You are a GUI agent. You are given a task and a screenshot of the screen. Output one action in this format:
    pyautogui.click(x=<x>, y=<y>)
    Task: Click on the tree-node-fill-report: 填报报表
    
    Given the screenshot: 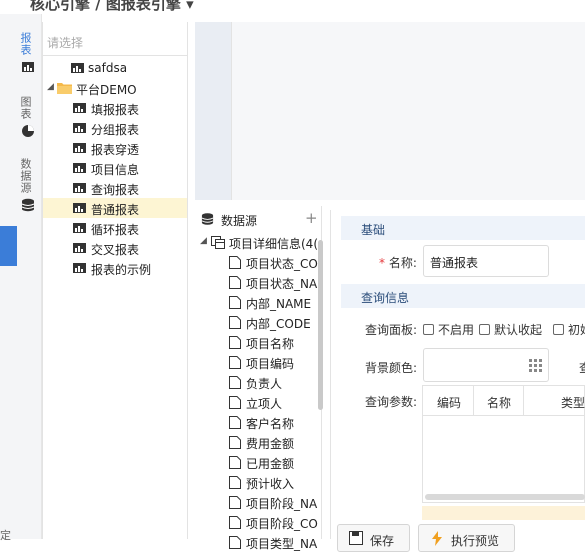 What is the action you would take?
    pyautogui.click(x=115, y=108)
    